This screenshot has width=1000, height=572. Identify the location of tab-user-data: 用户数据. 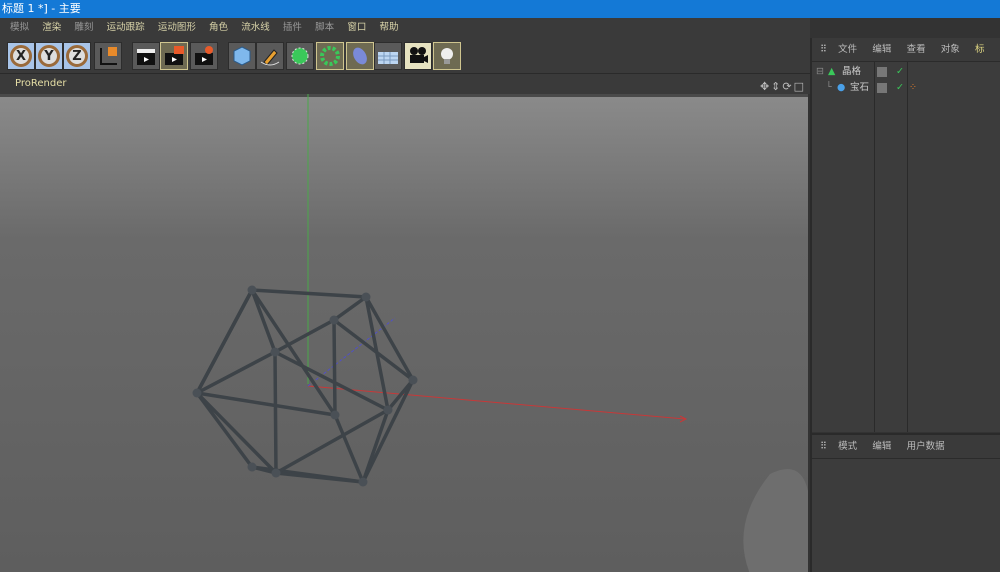
(926, 446).